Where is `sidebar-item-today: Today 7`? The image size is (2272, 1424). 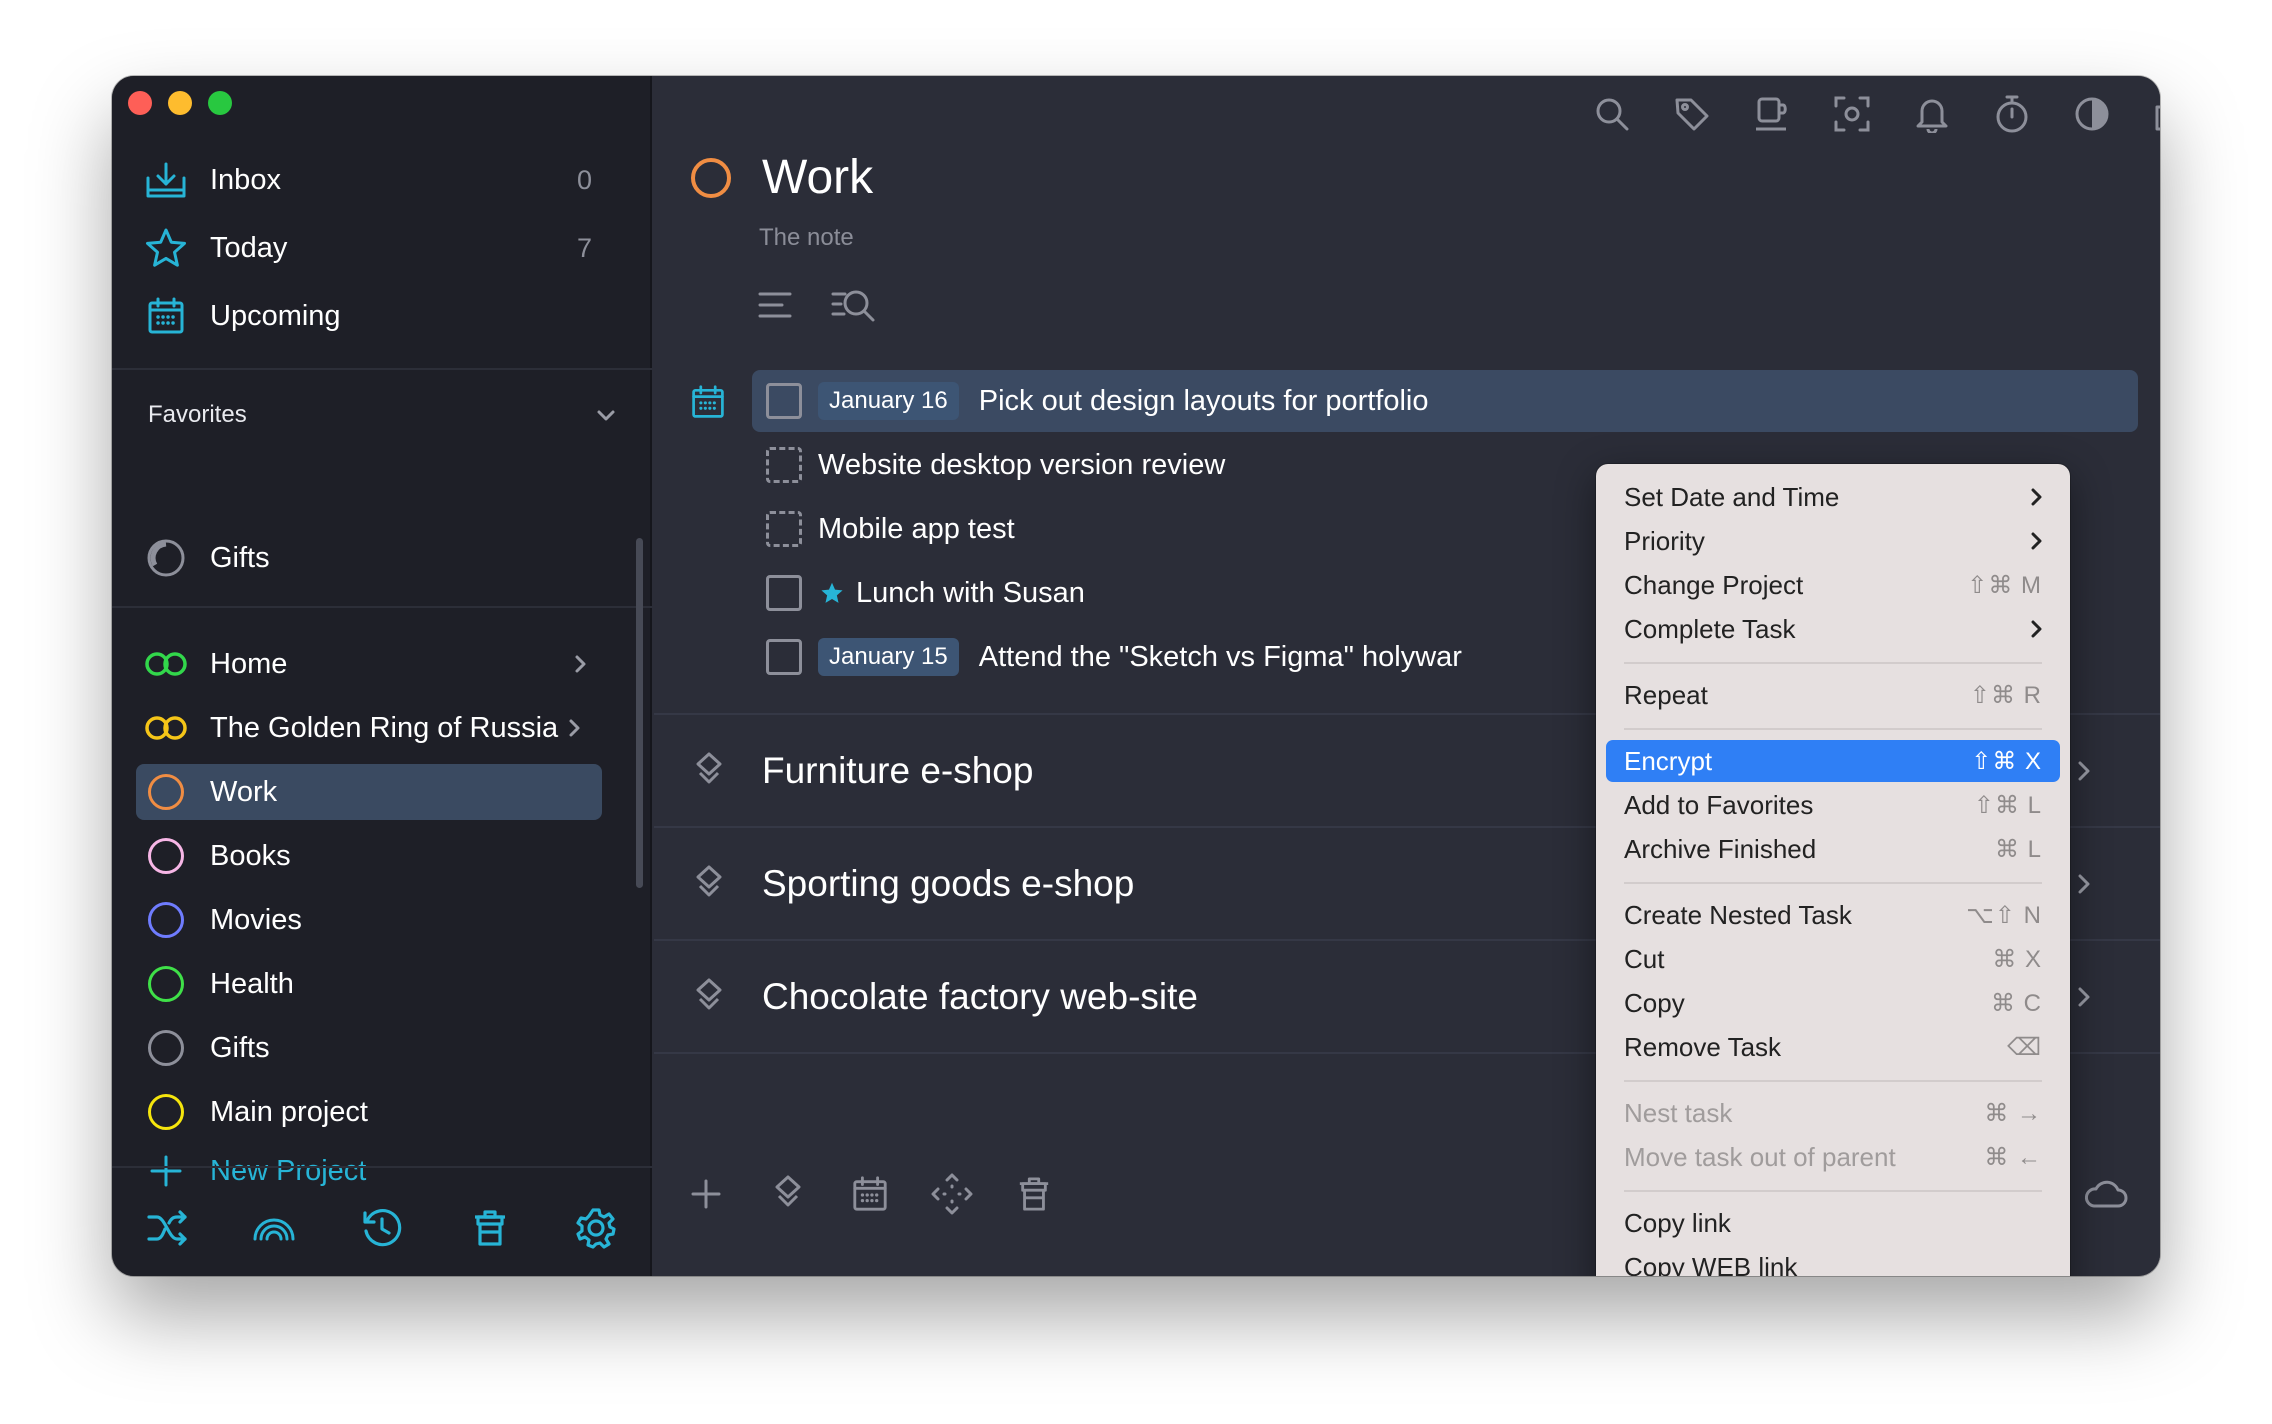
sidebar-item-today: Today 7 is located at coordinates (369, 248).